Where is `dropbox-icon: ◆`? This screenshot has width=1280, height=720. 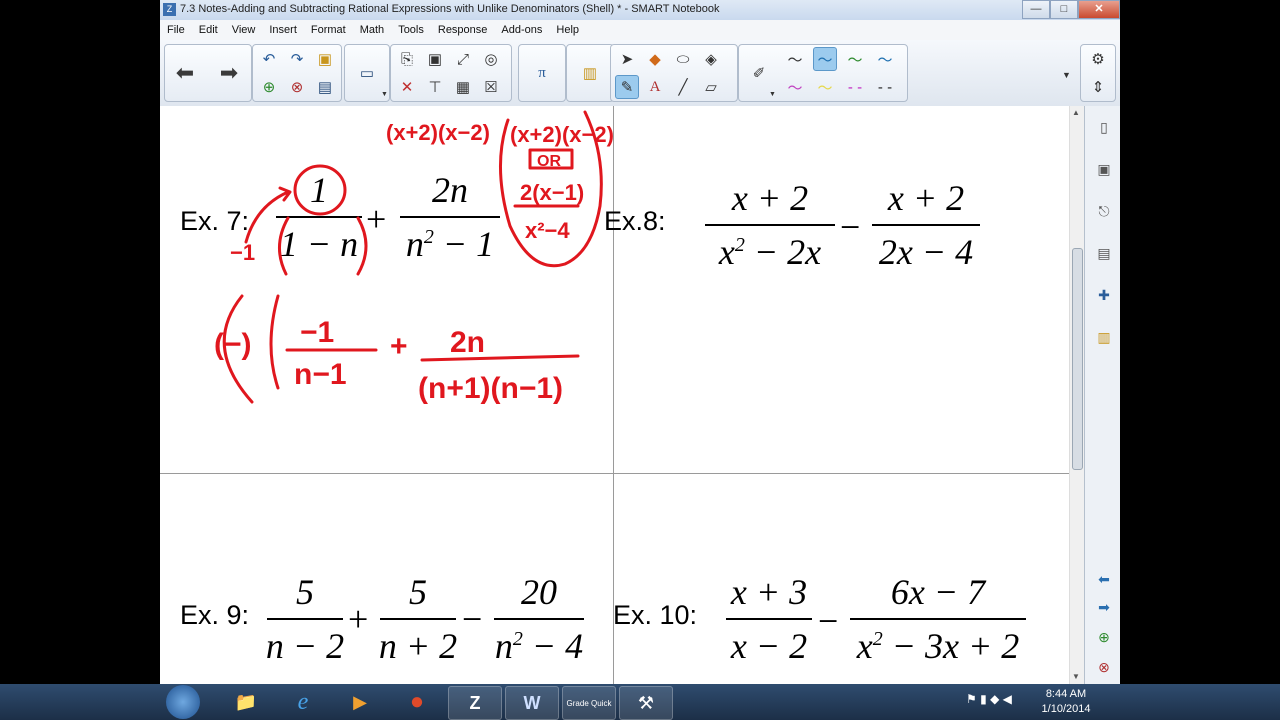
dropbox-icon: ◆ is located at coordinates (994, 699).